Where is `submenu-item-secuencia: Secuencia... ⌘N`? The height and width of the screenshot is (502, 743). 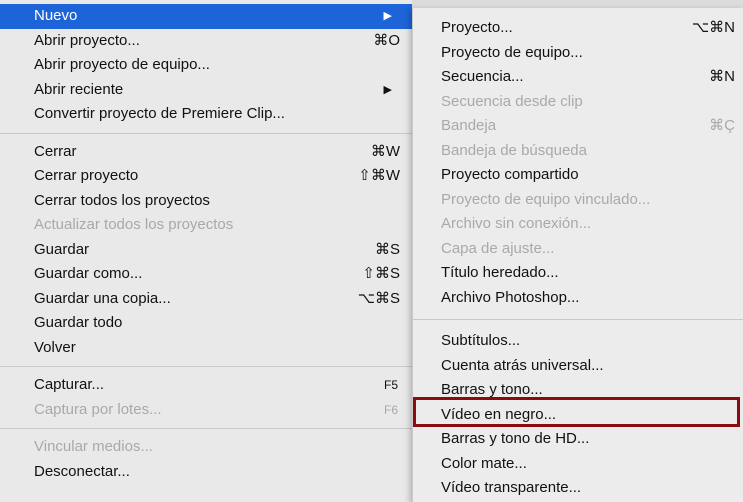
submenu-item-secuencia: Secuencia... ⌘N is located at coordinates (578, 77).